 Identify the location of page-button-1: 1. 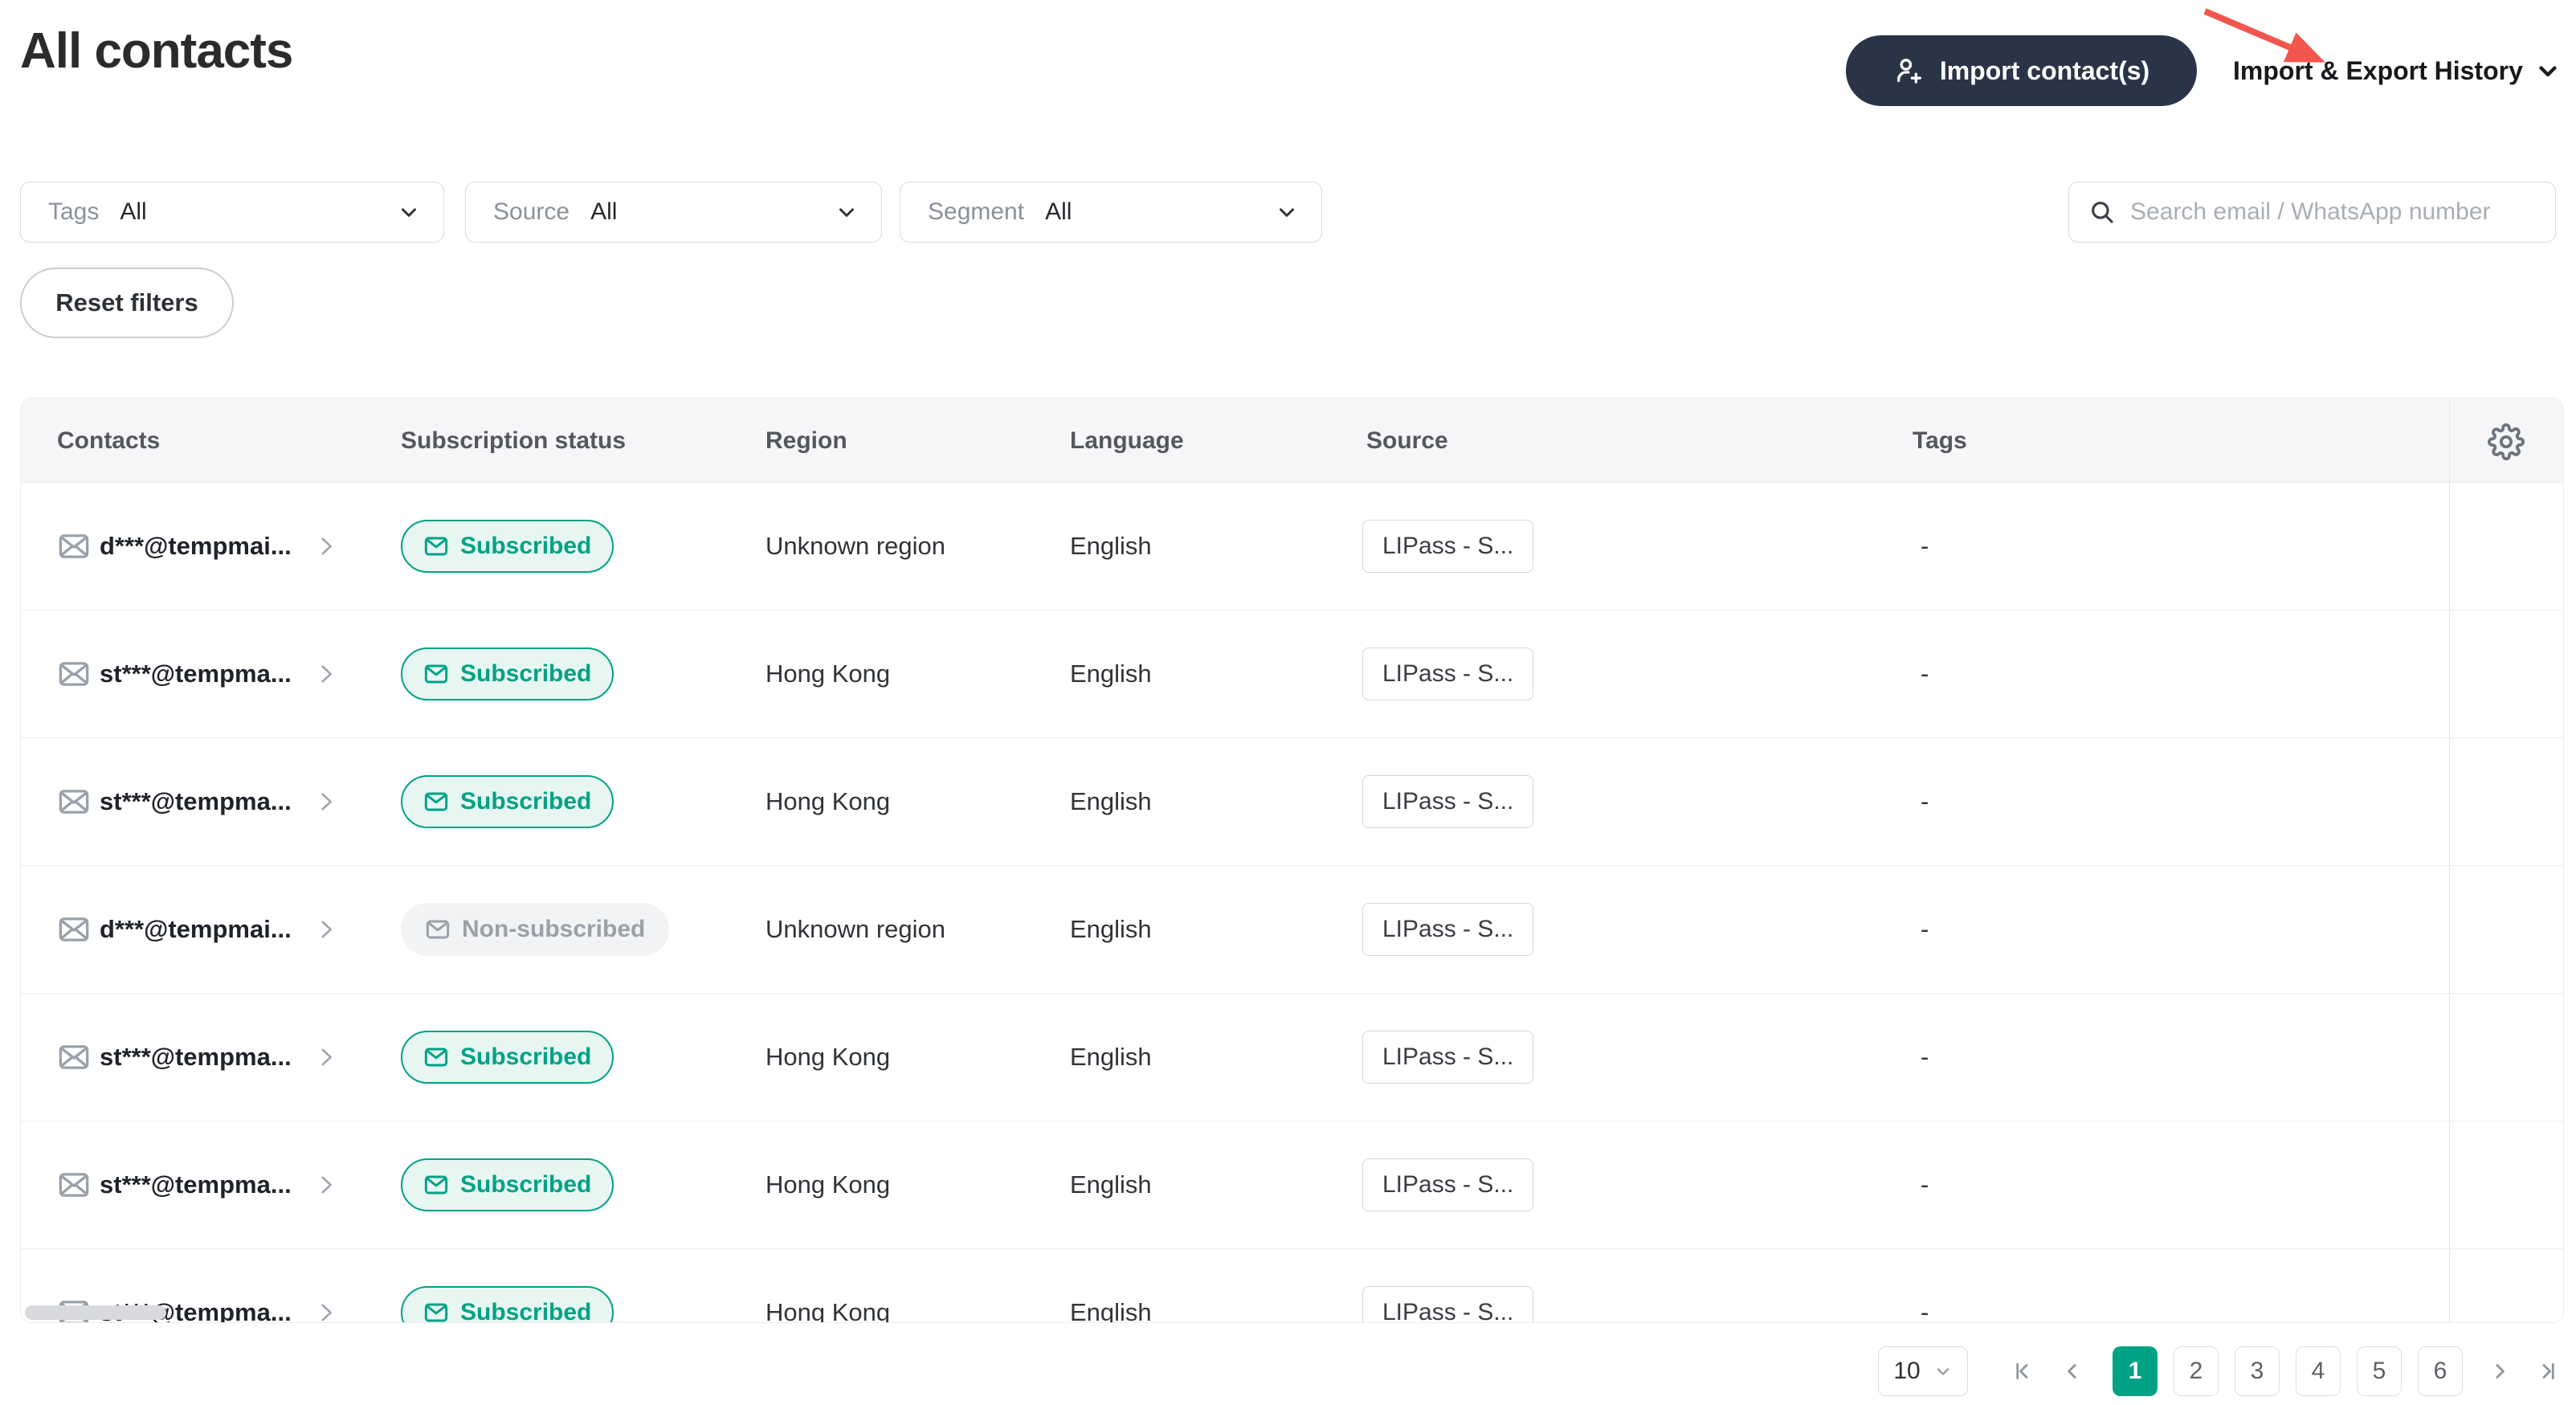
(2135, 1371).